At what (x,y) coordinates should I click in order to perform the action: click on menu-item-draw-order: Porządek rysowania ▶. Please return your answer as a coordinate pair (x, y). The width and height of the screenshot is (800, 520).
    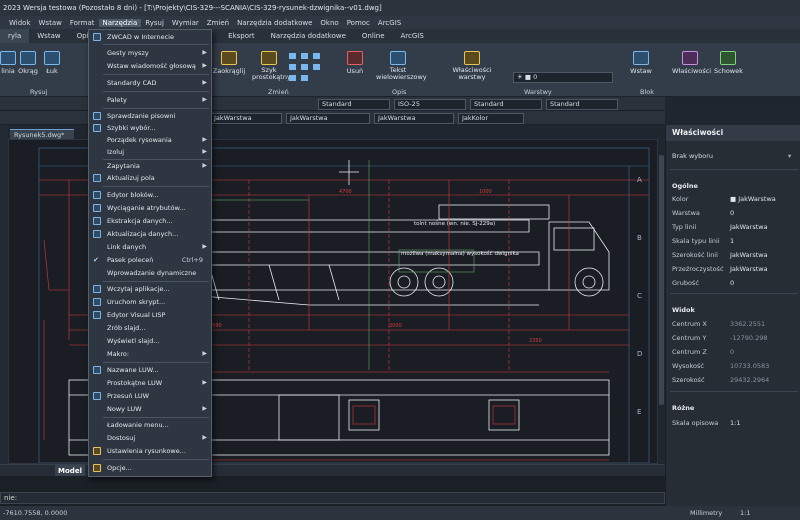
    Looking at the image, I should click on (150, 140).